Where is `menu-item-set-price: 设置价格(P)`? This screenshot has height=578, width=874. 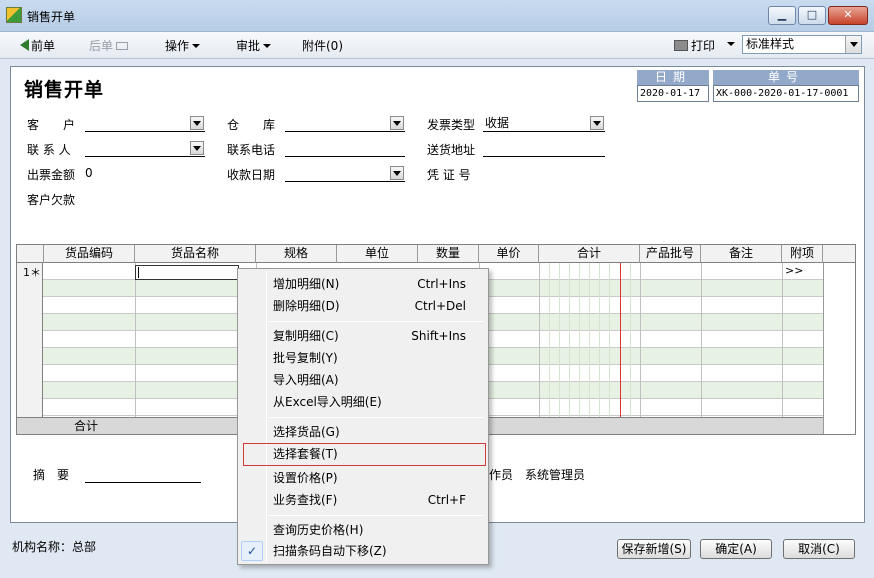 menu-item-set-price: 设置价格(P) is located at coordinates (363, 478).